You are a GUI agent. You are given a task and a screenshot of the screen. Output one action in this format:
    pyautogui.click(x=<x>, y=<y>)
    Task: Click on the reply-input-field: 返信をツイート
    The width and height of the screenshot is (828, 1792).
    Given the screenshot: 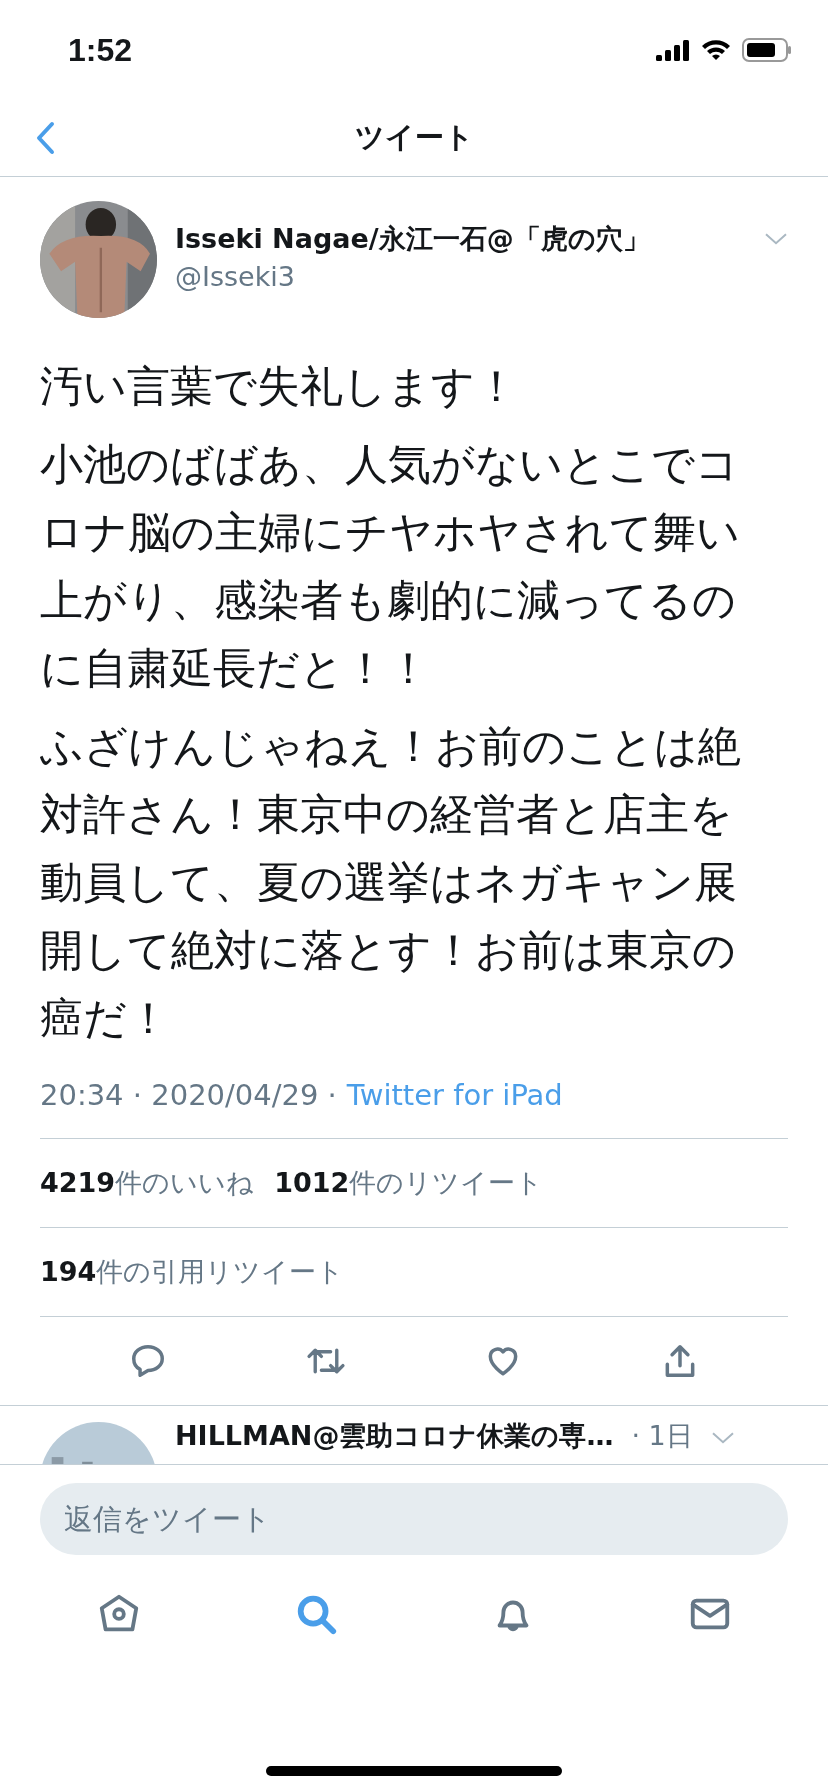 What is the action you would take?
    pyautogui.click(x=414, y=1519)
    